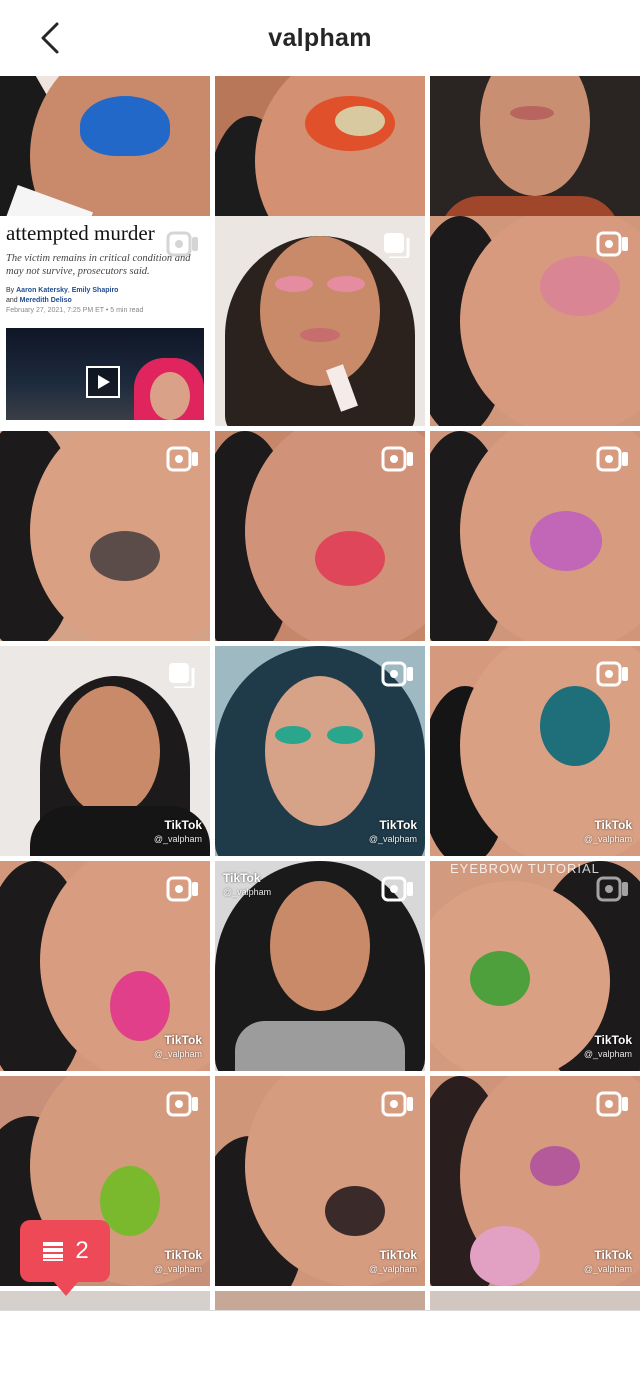 This screenshot has width=640, height=1386. What do you see at coordinates (53, 1251) in the screenshot?
I see `posts-icon` at bounding box center [53, 1251].